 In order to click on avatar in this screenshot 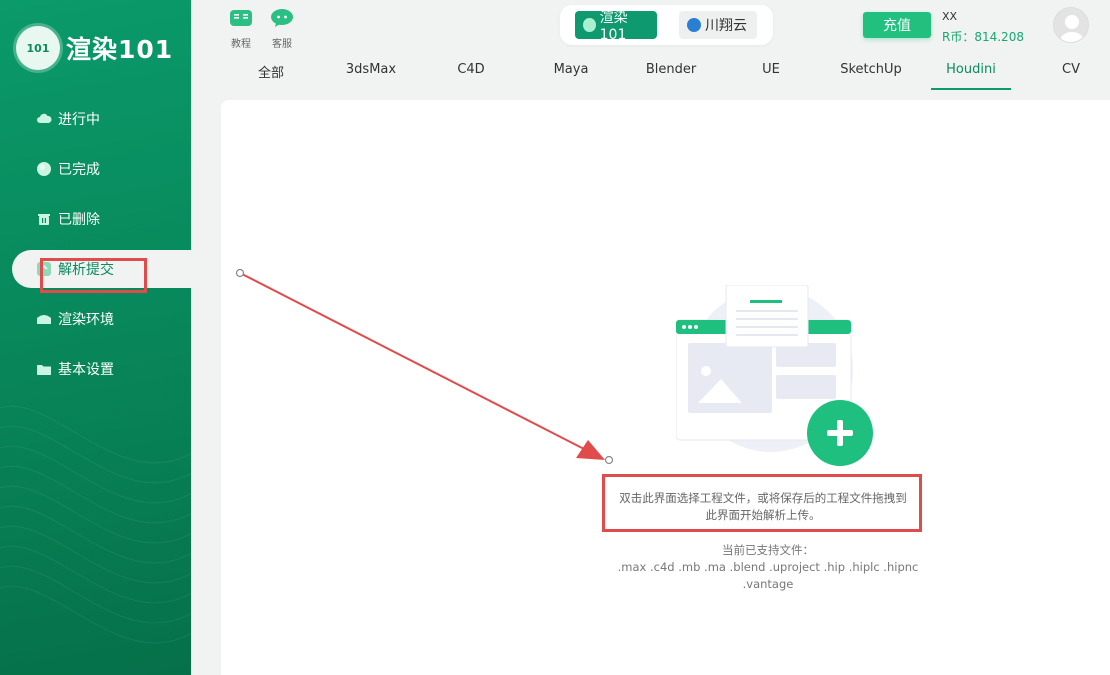, I will do `click(1071, 25)`.